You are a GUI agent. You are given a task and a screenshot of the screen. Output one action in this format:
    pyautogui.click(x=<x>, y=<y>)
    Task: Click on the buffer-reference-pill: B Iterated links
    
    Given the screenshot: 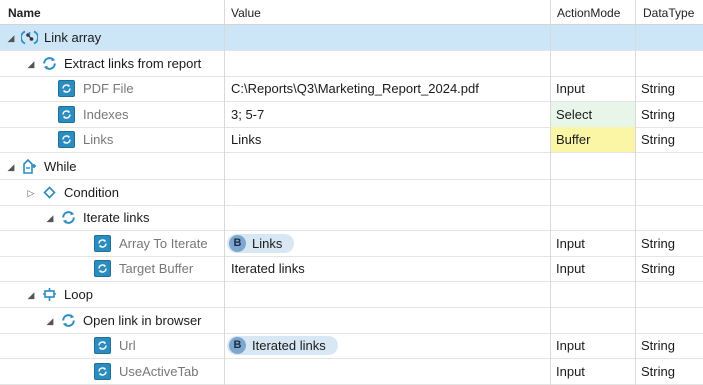 What is the action you would take?
    pyautogui.click(x=282, y=346)
    